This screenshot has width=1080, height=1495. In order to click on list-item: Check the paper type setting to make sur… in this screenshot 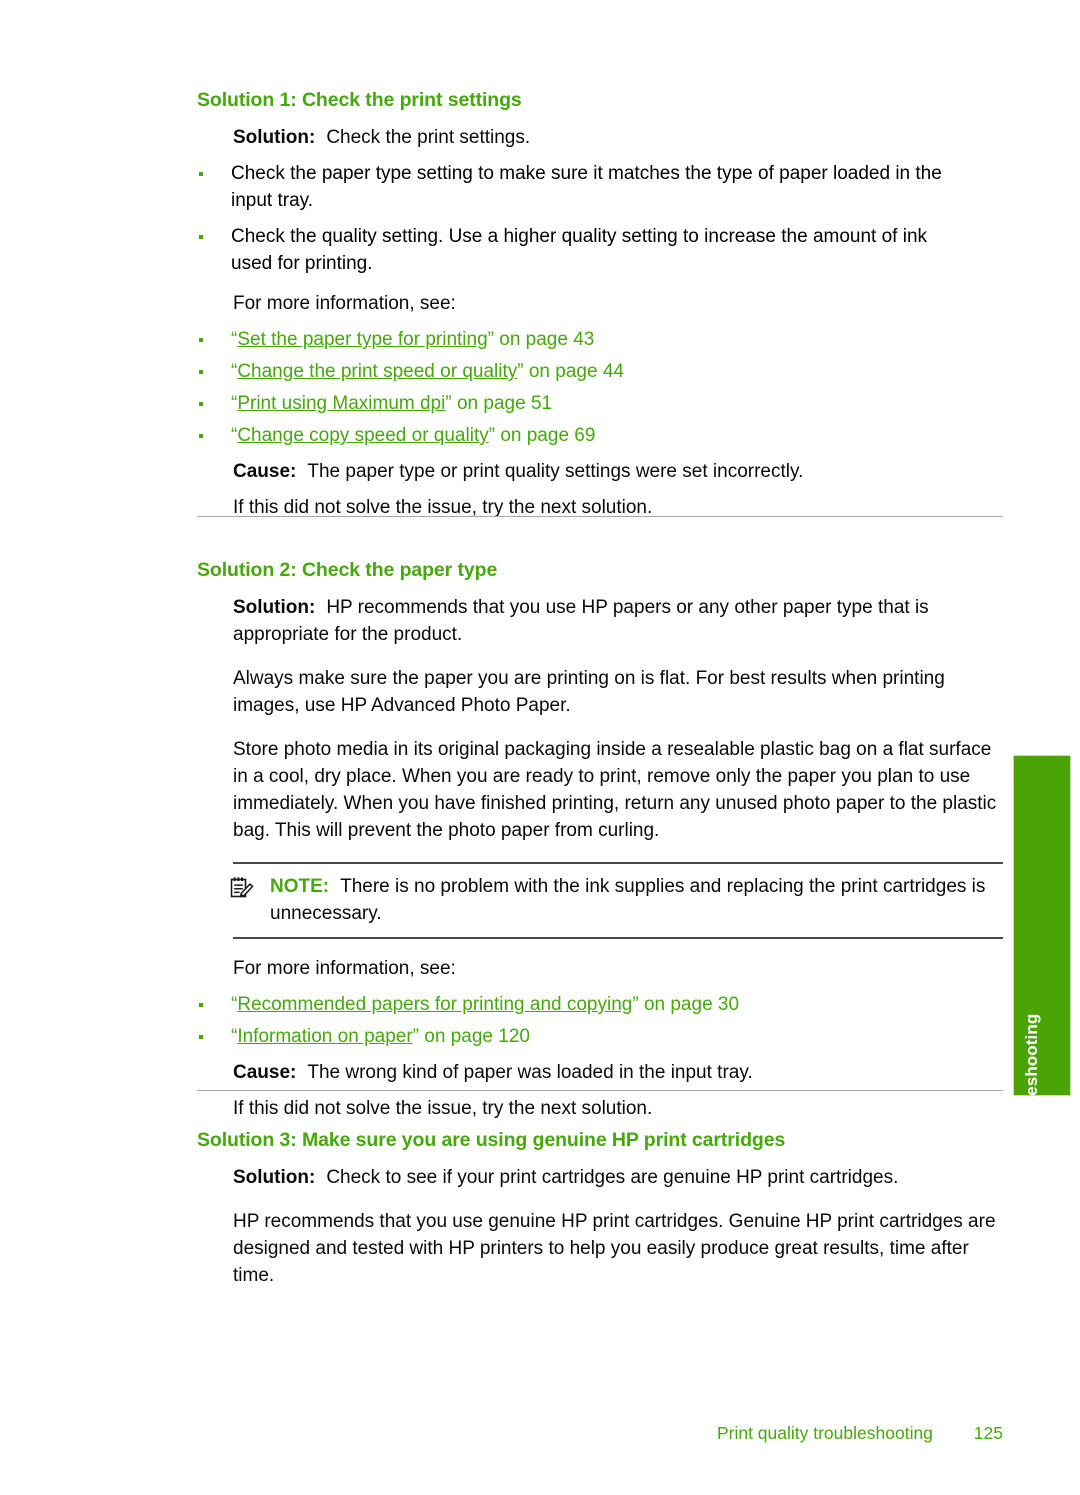, I will do `click(582, 188)`.